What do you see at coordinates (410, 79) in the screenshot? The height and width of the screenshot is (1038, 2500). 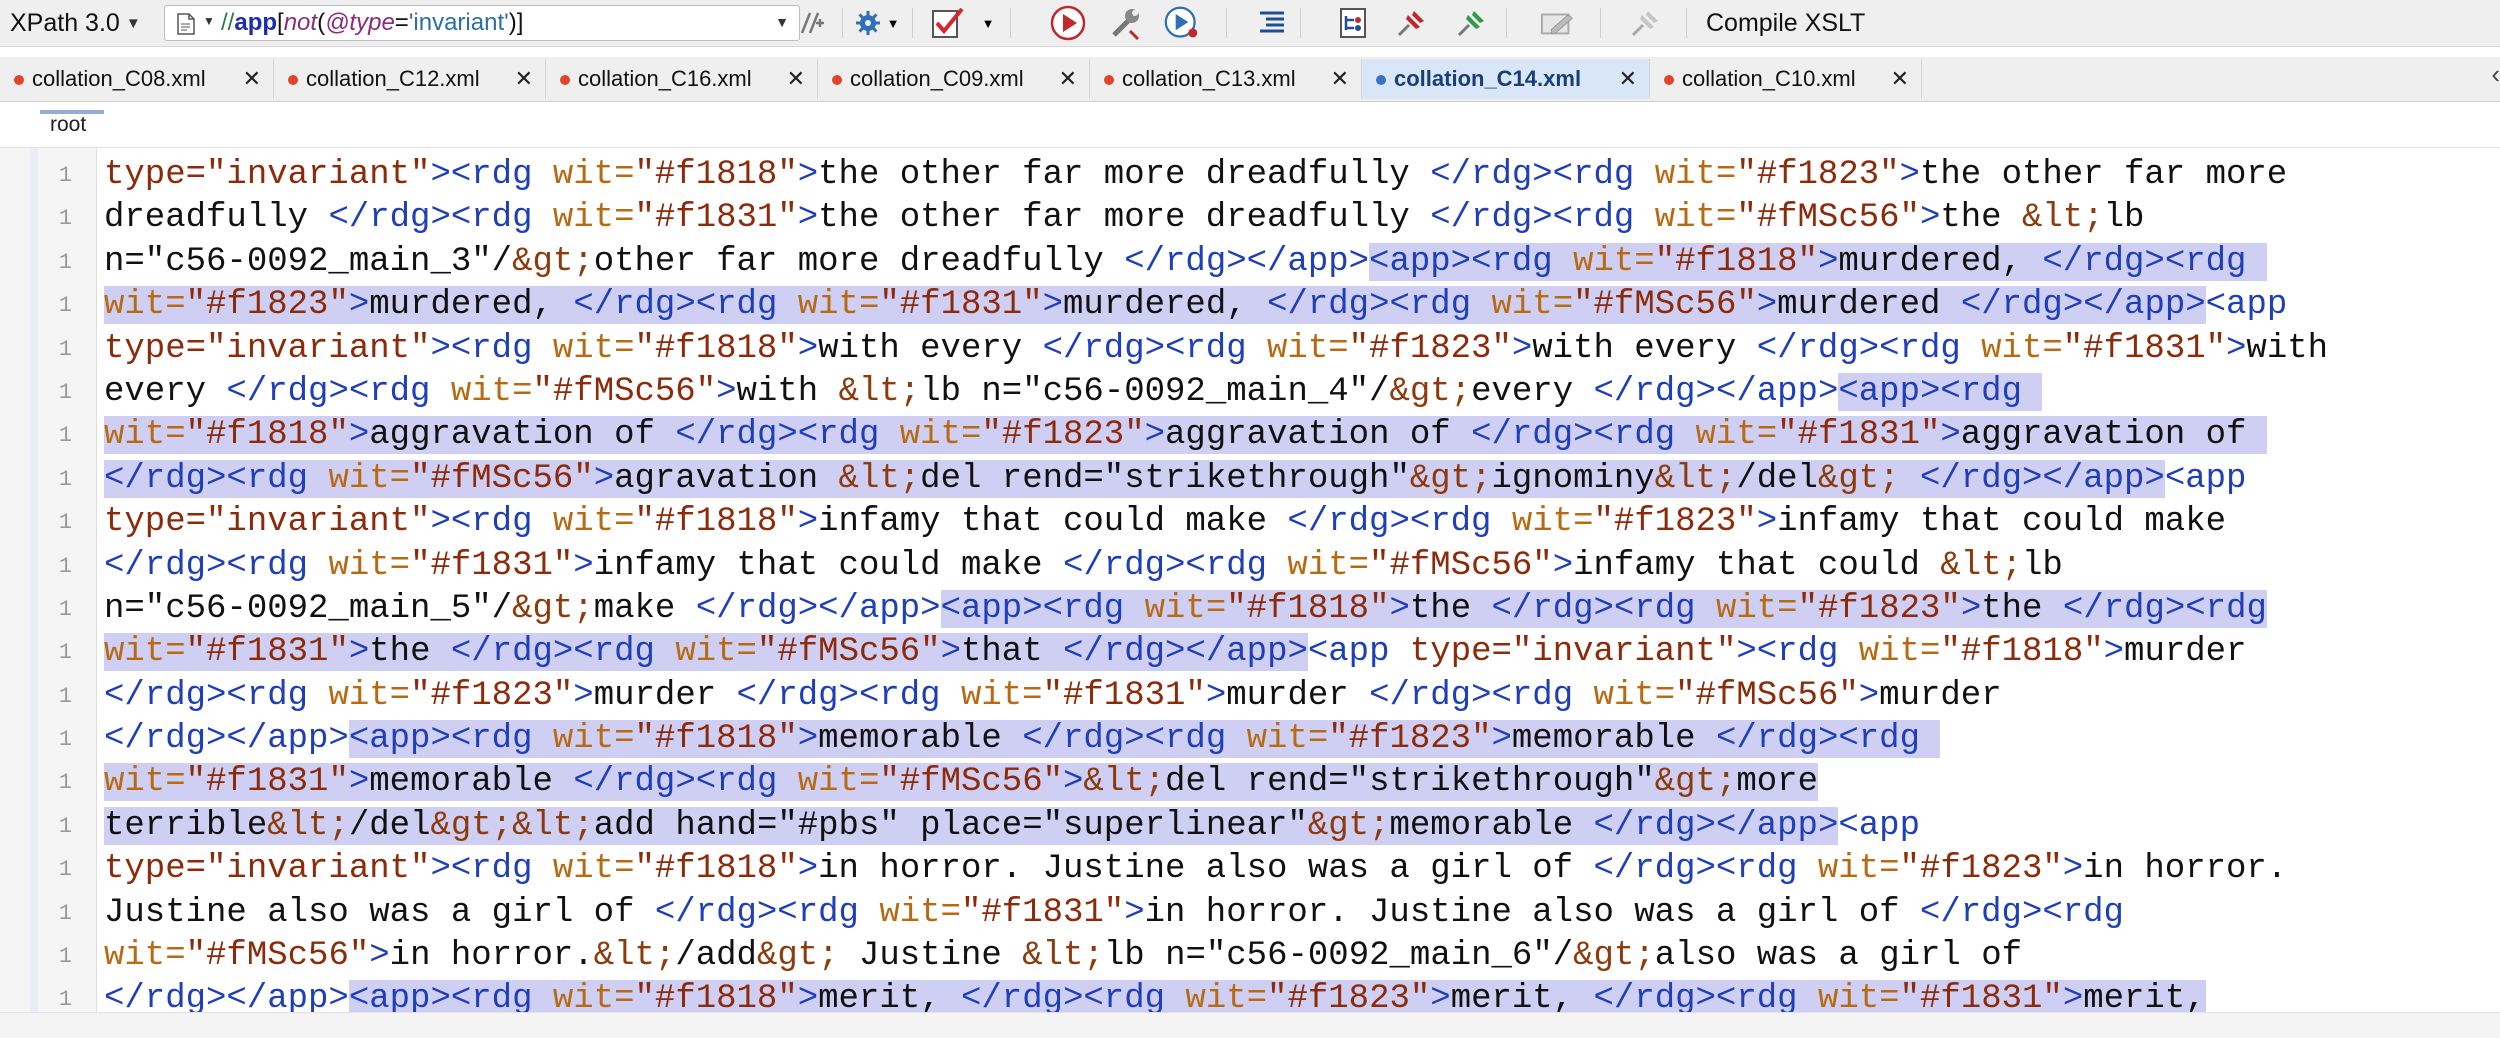 I see `tab-collation-c12: collation_C12.xml ✕` at bounding box center [410, 79].